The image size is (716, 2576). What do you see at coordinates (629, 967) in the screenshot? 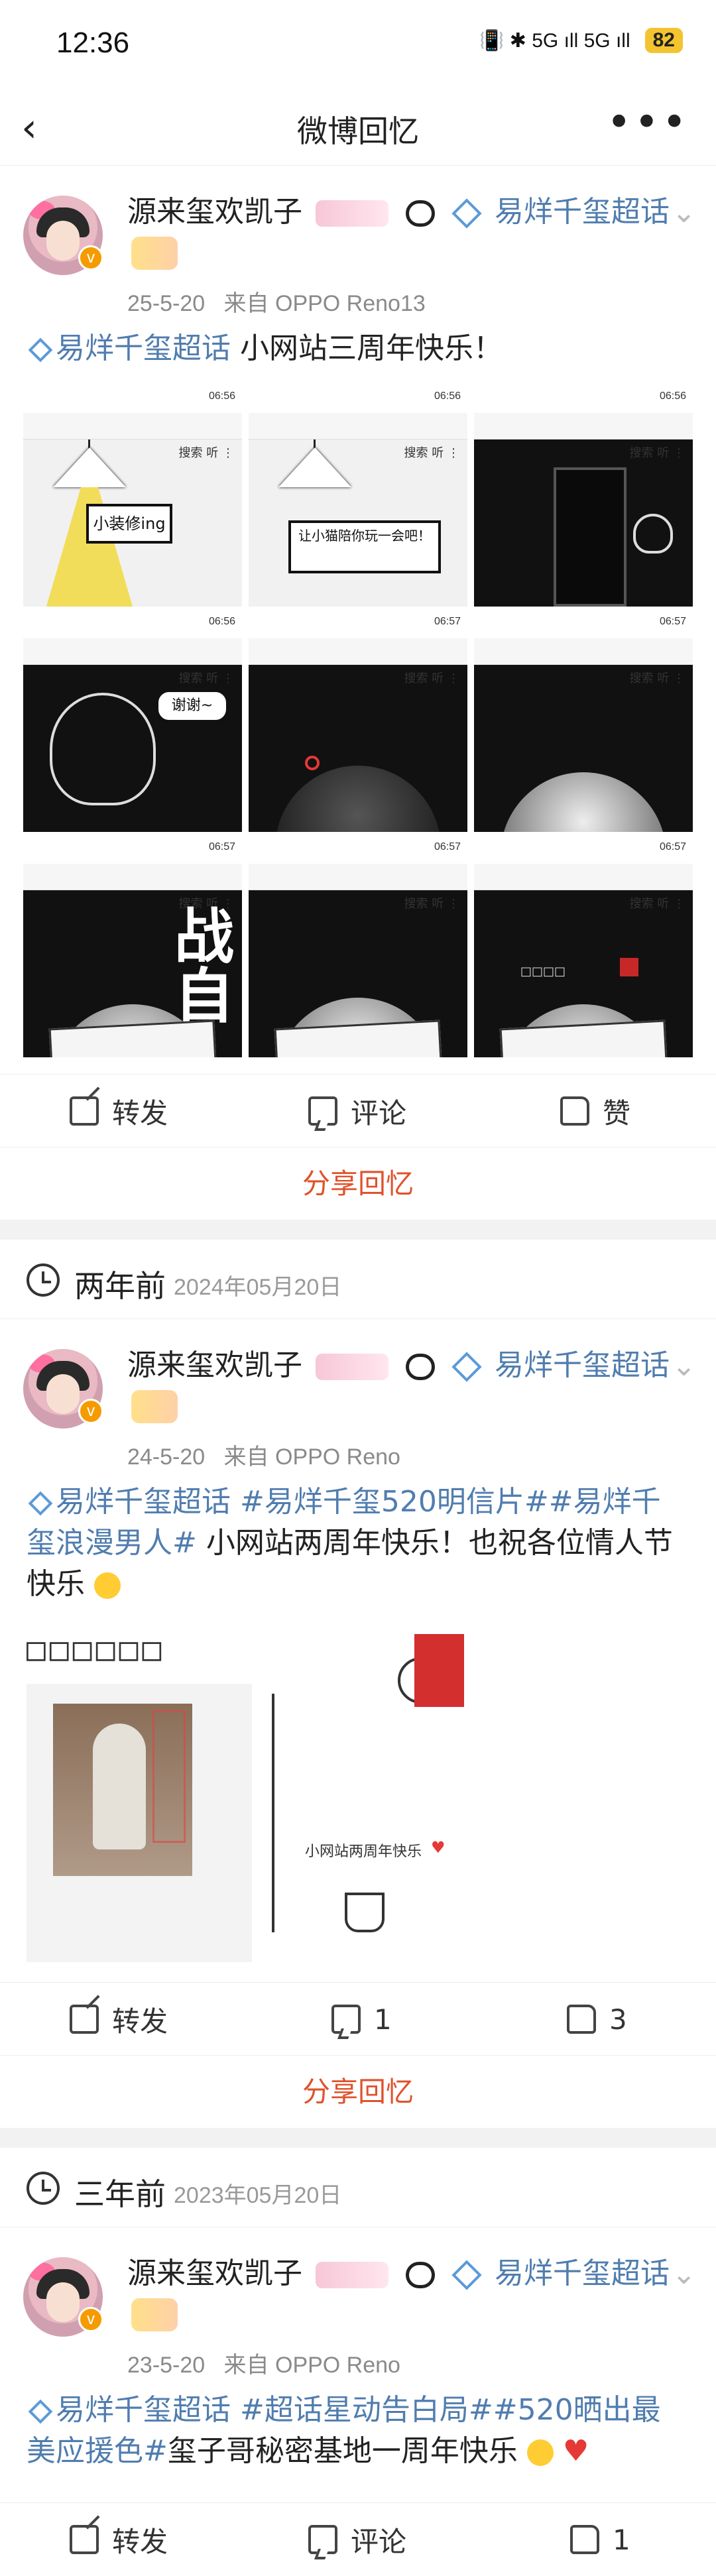
I see `red-seal-icon` at bounding box center [629, 967].